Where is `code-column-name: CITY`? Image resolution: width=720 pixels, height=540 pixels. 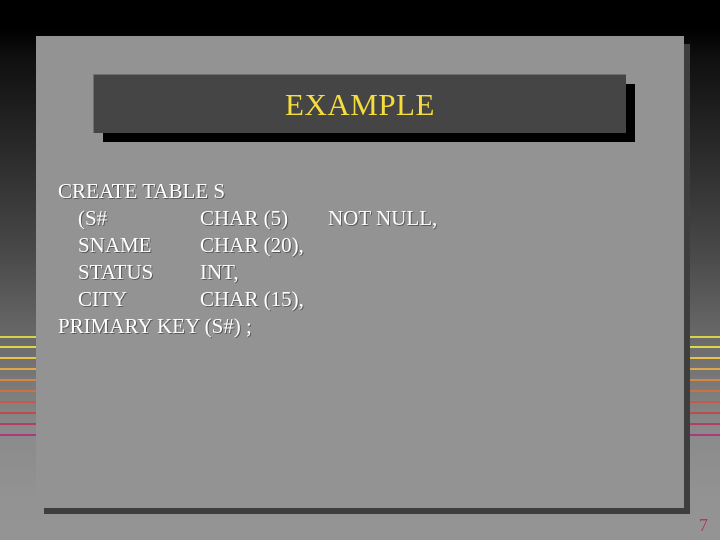 code-column-name: CITY is located at coordinates (102, 299).